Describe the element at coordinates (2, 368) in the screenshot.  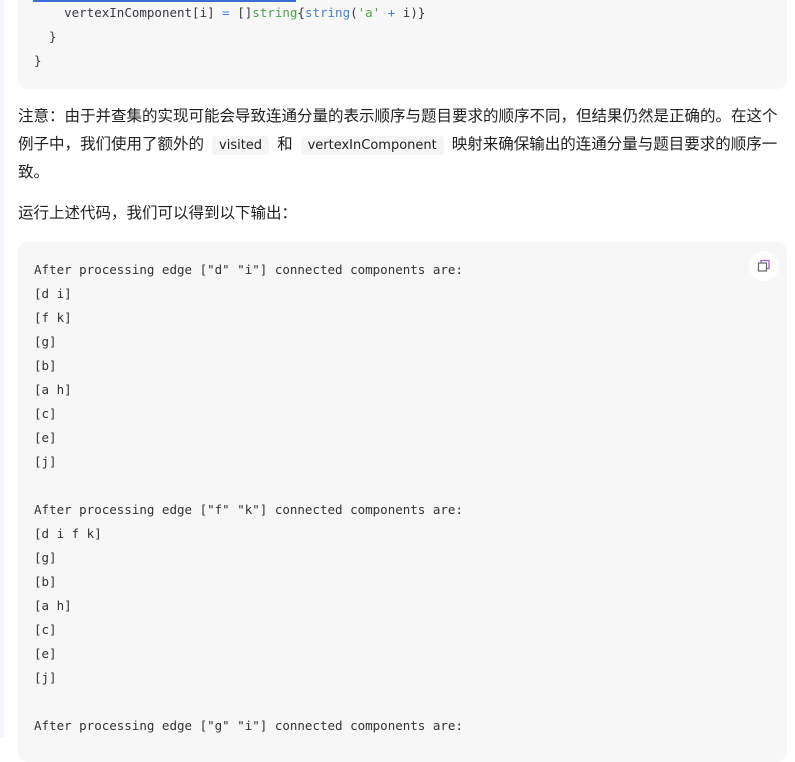
I see `left-edge` at that location.